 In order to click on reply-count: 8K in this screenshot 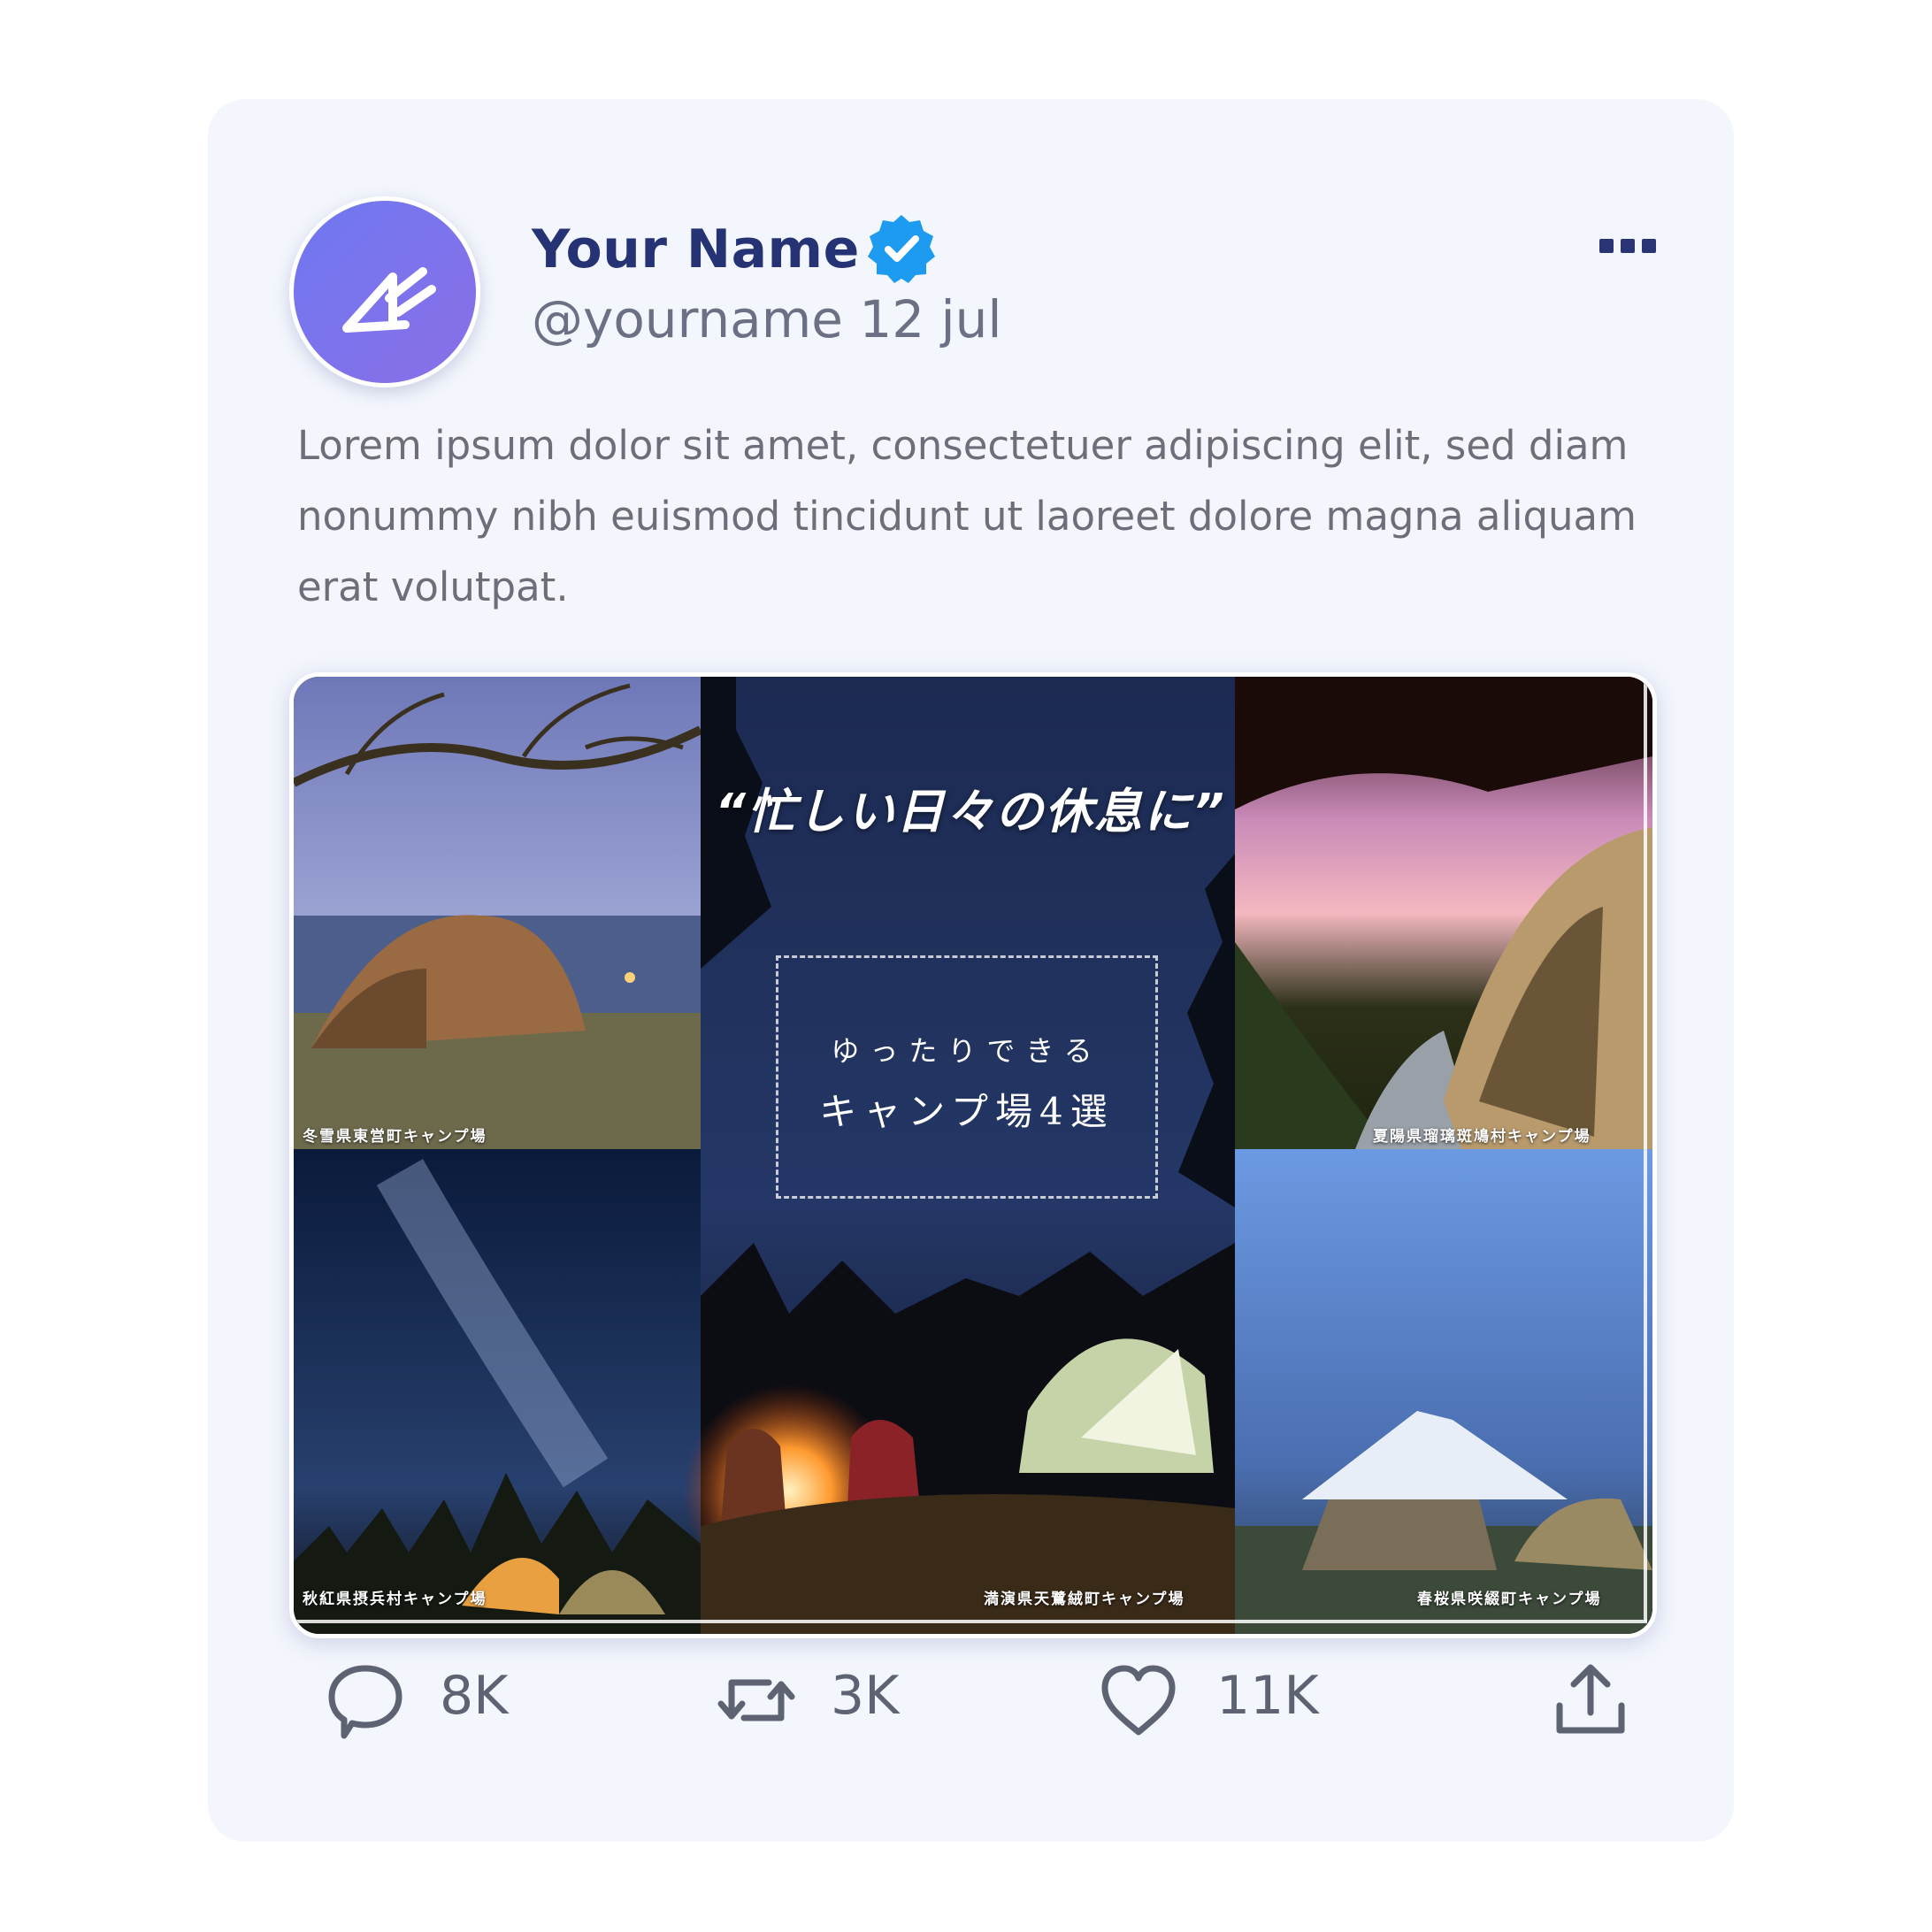, I will do `click(474, 1696)`.